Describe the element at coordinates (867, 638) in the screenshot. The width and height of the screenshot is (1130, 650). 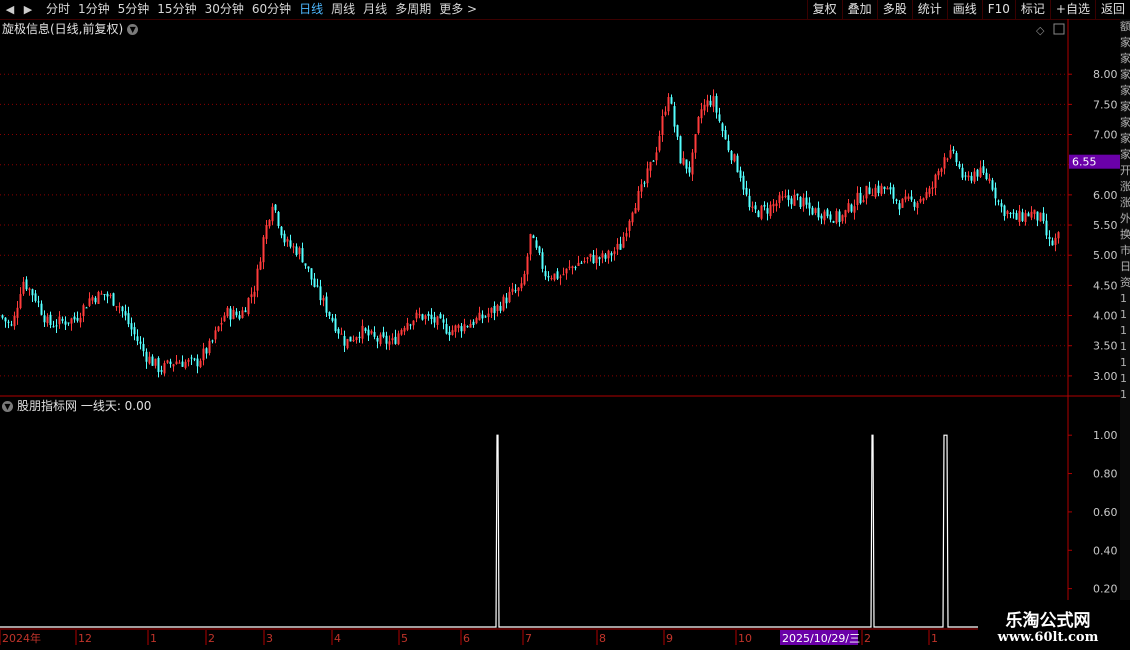
I see `x-tick-label: 2` at that location.